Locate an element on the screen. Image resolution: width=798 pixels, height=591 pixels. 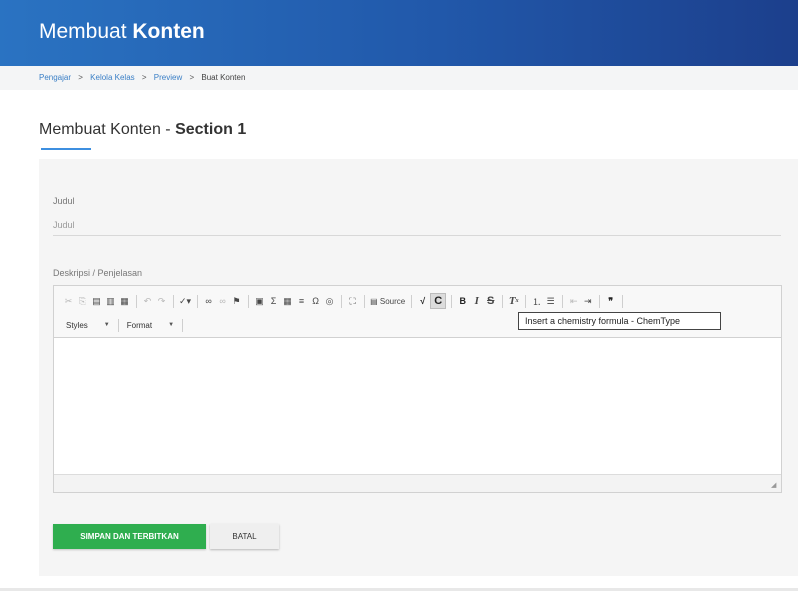
remove-format-icon: Tx is located at coordinates (513, 301).